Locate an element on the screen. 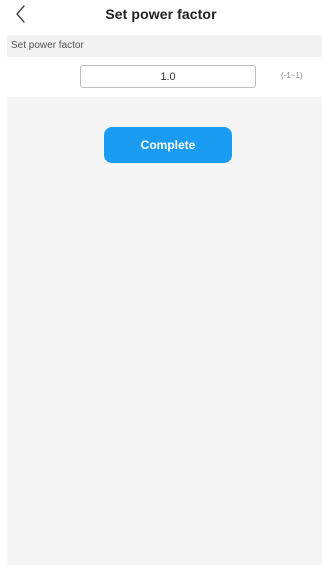 This screenshot has height=565, width=322. range-hint: (-1~1) is located at coordinates (292, 75).